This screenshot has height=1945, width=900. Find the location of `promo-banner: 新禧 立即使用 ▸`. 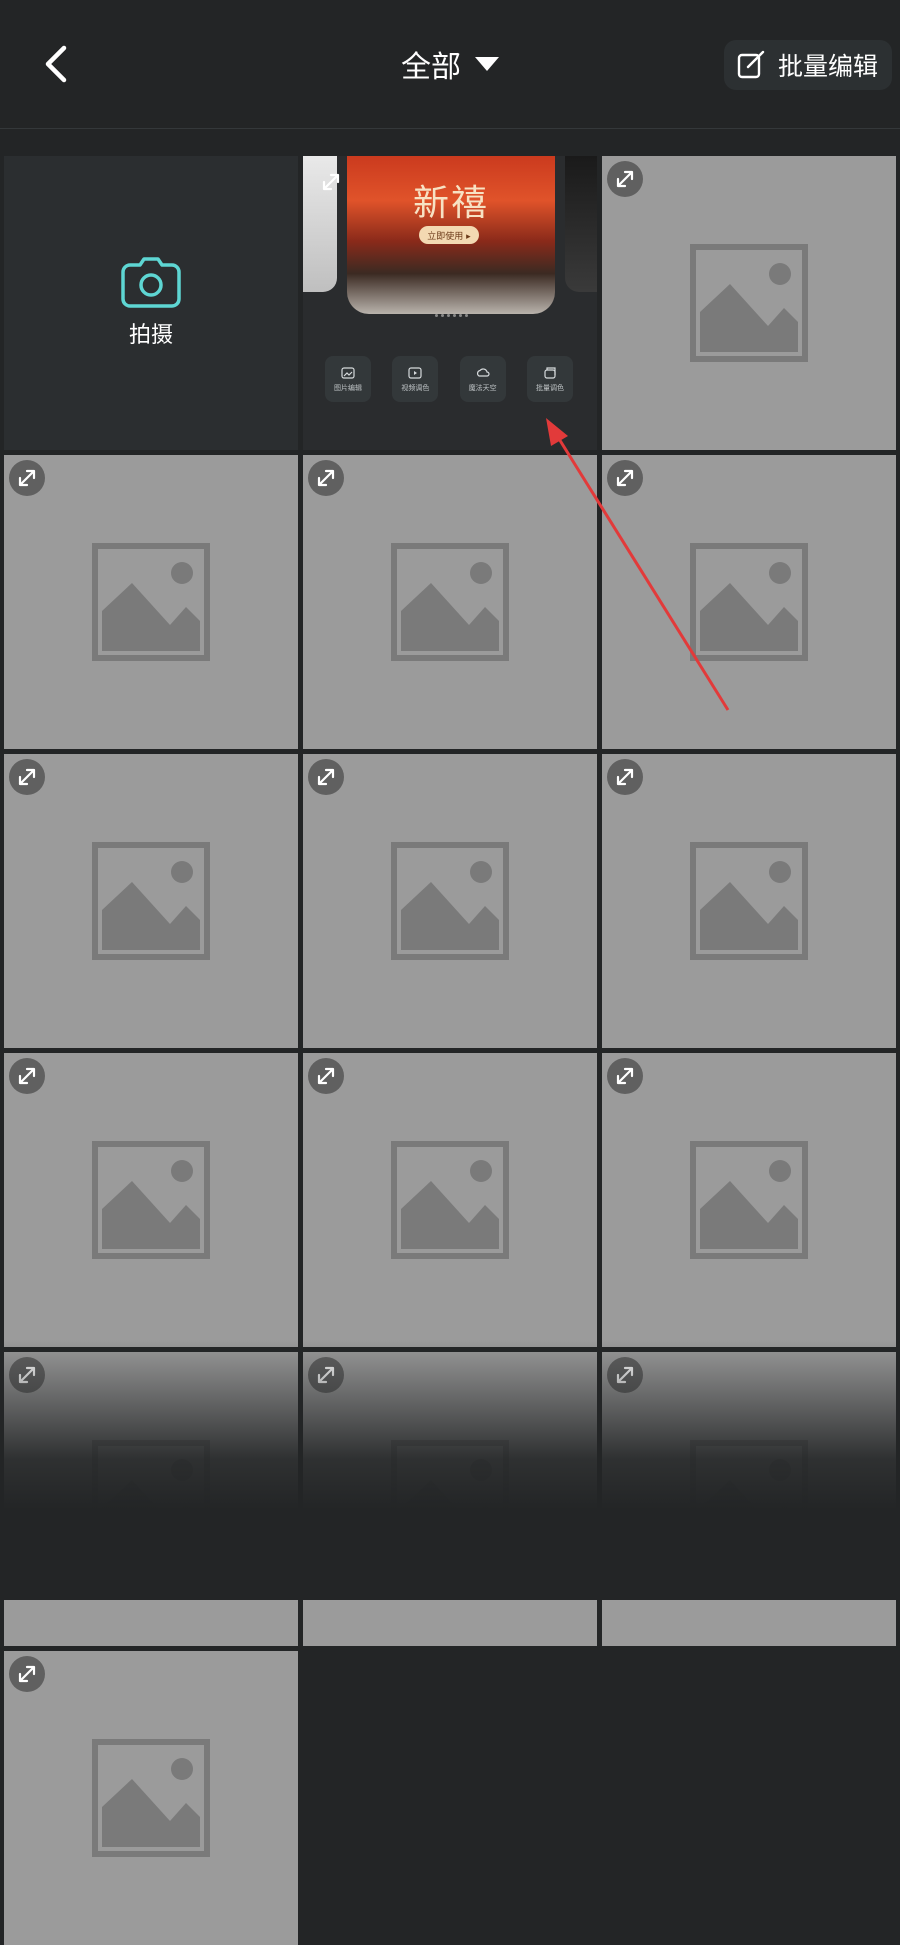

promo-banner: 新禧 立即使用 ▸ is located at coordinates (451, 235).